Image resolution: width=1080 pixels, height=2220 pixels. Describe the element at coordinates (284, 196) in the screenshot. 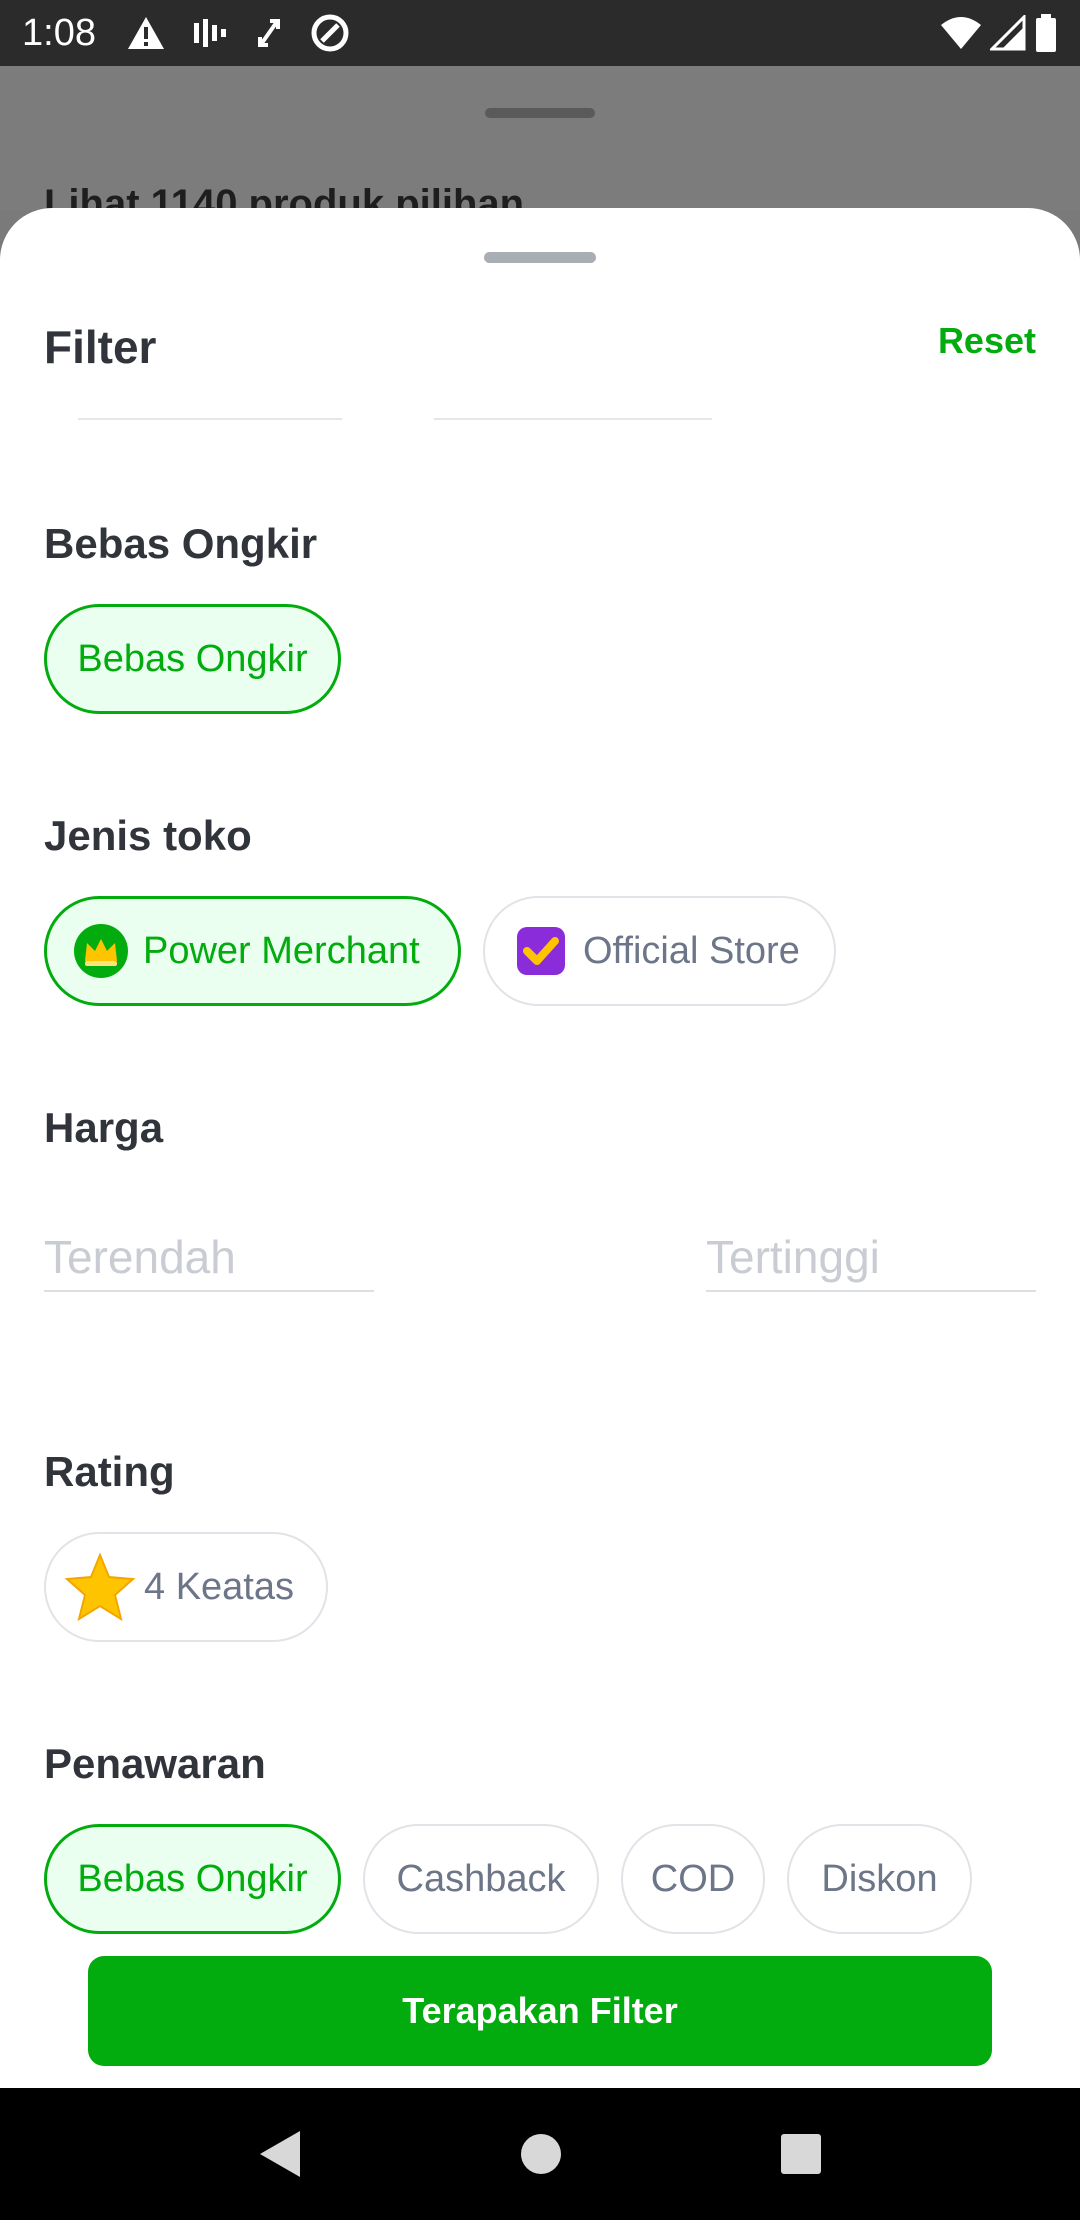

I see `backdrop-title: Lihat 1140 produk pilihan` at that location.